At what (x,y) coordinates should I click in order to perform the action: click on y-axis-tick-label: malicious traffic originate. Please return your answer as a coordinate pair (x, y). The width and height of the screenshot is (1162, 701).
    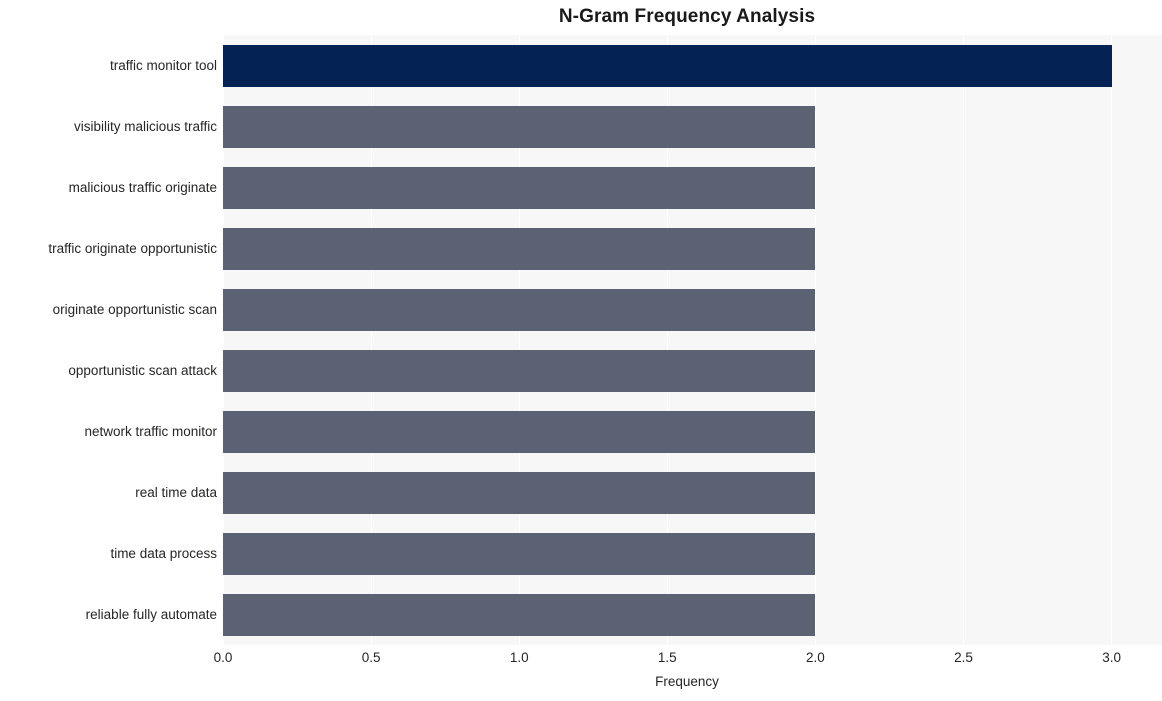
    Looking at the image, I should click on (142, 187).